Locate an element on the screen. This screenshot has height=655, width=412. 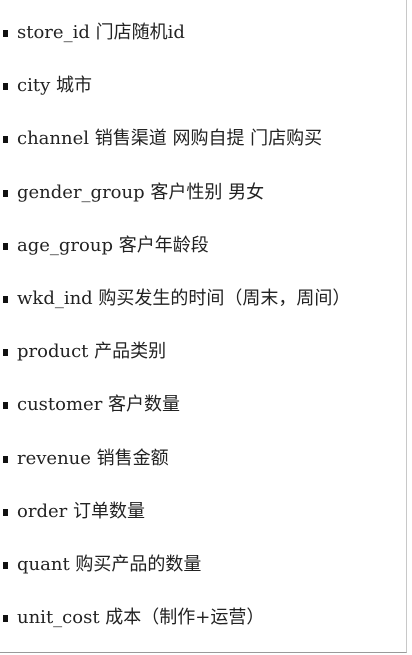
list-item-wkd-ind: wkd_ind 购买发生的时间（周末，周间） is located at coordinates (202, 299).